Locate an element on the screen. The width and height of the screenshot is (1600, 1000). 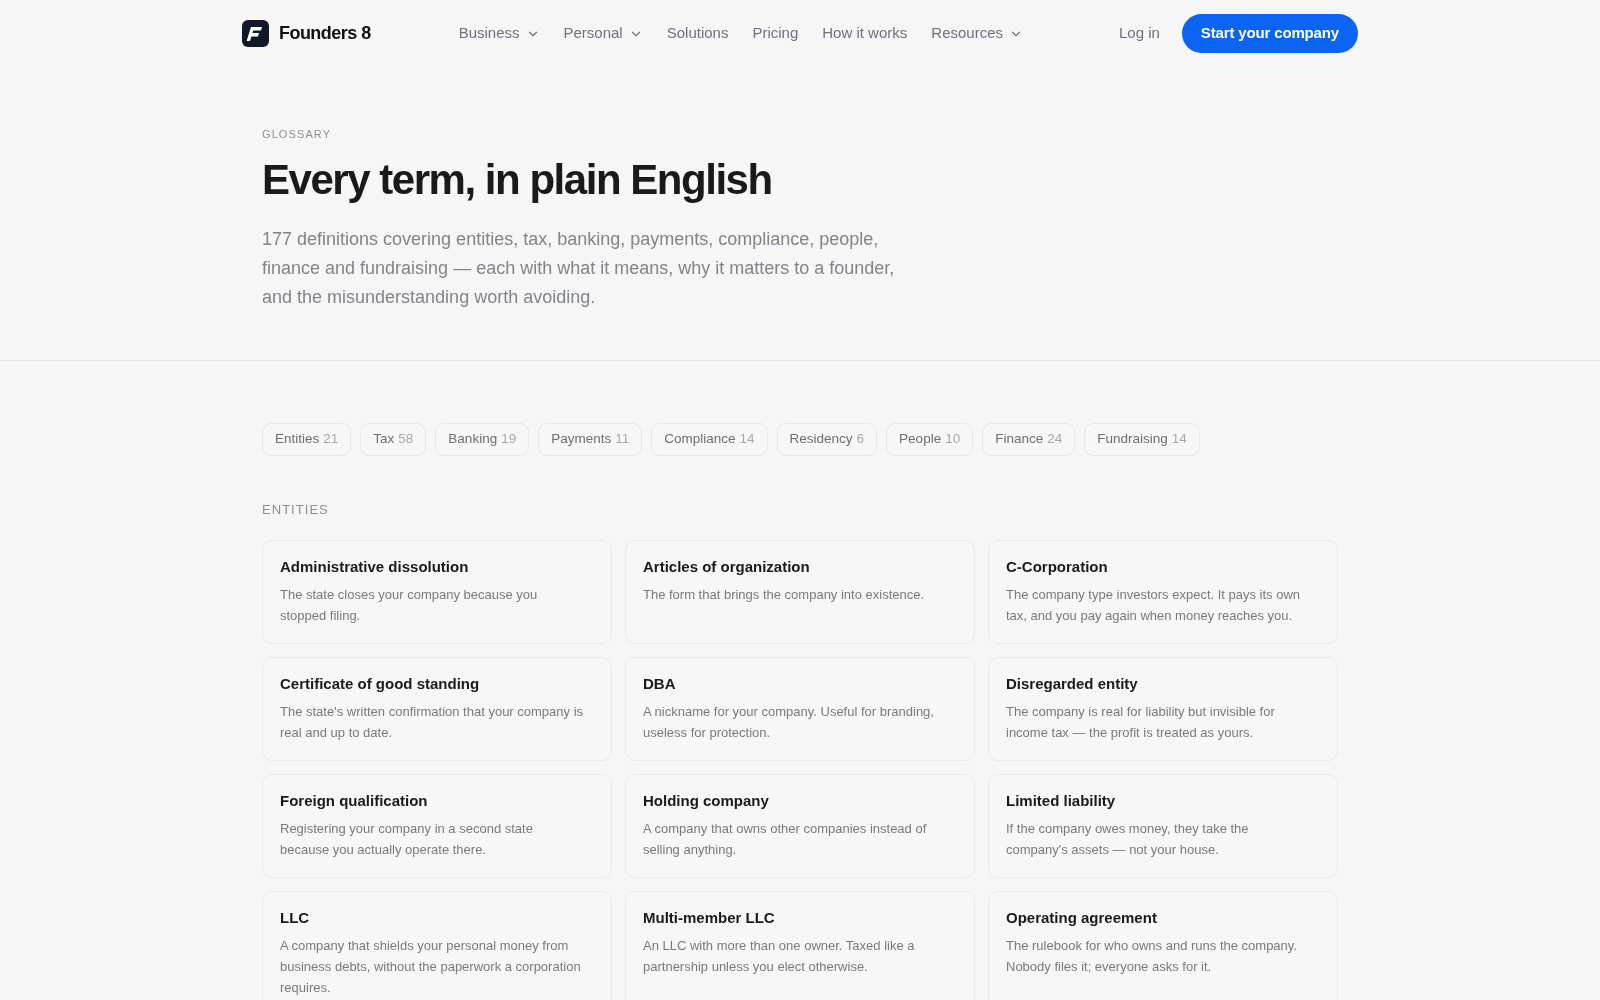
page-title: Every term, in plain English is located at coordinates (517, 180).